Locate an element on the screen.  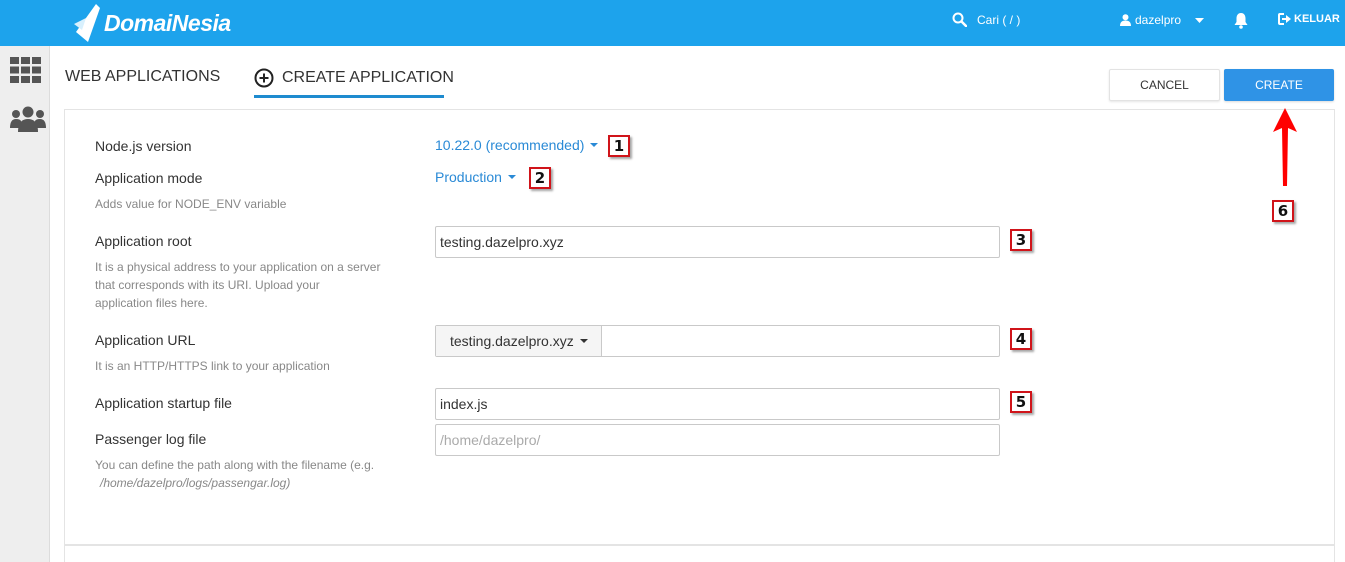
app-url-domain-dropdown: testing.dazelpro.xyz is located at coordinates (519, 341).